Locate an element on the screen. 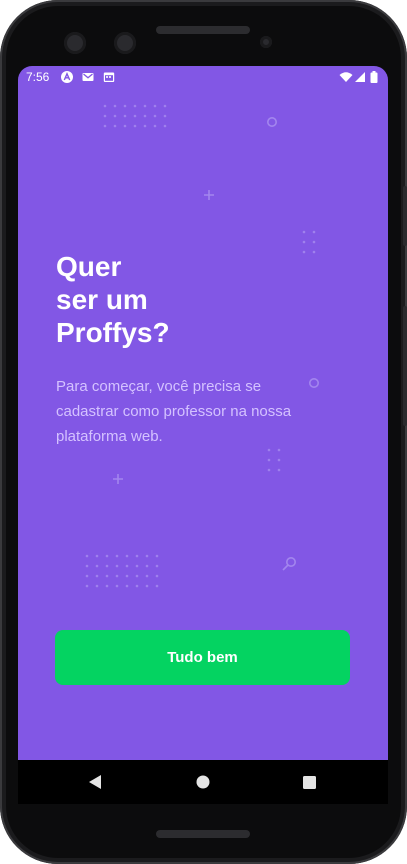  navigation-bar is located at coordinates (203, 782).